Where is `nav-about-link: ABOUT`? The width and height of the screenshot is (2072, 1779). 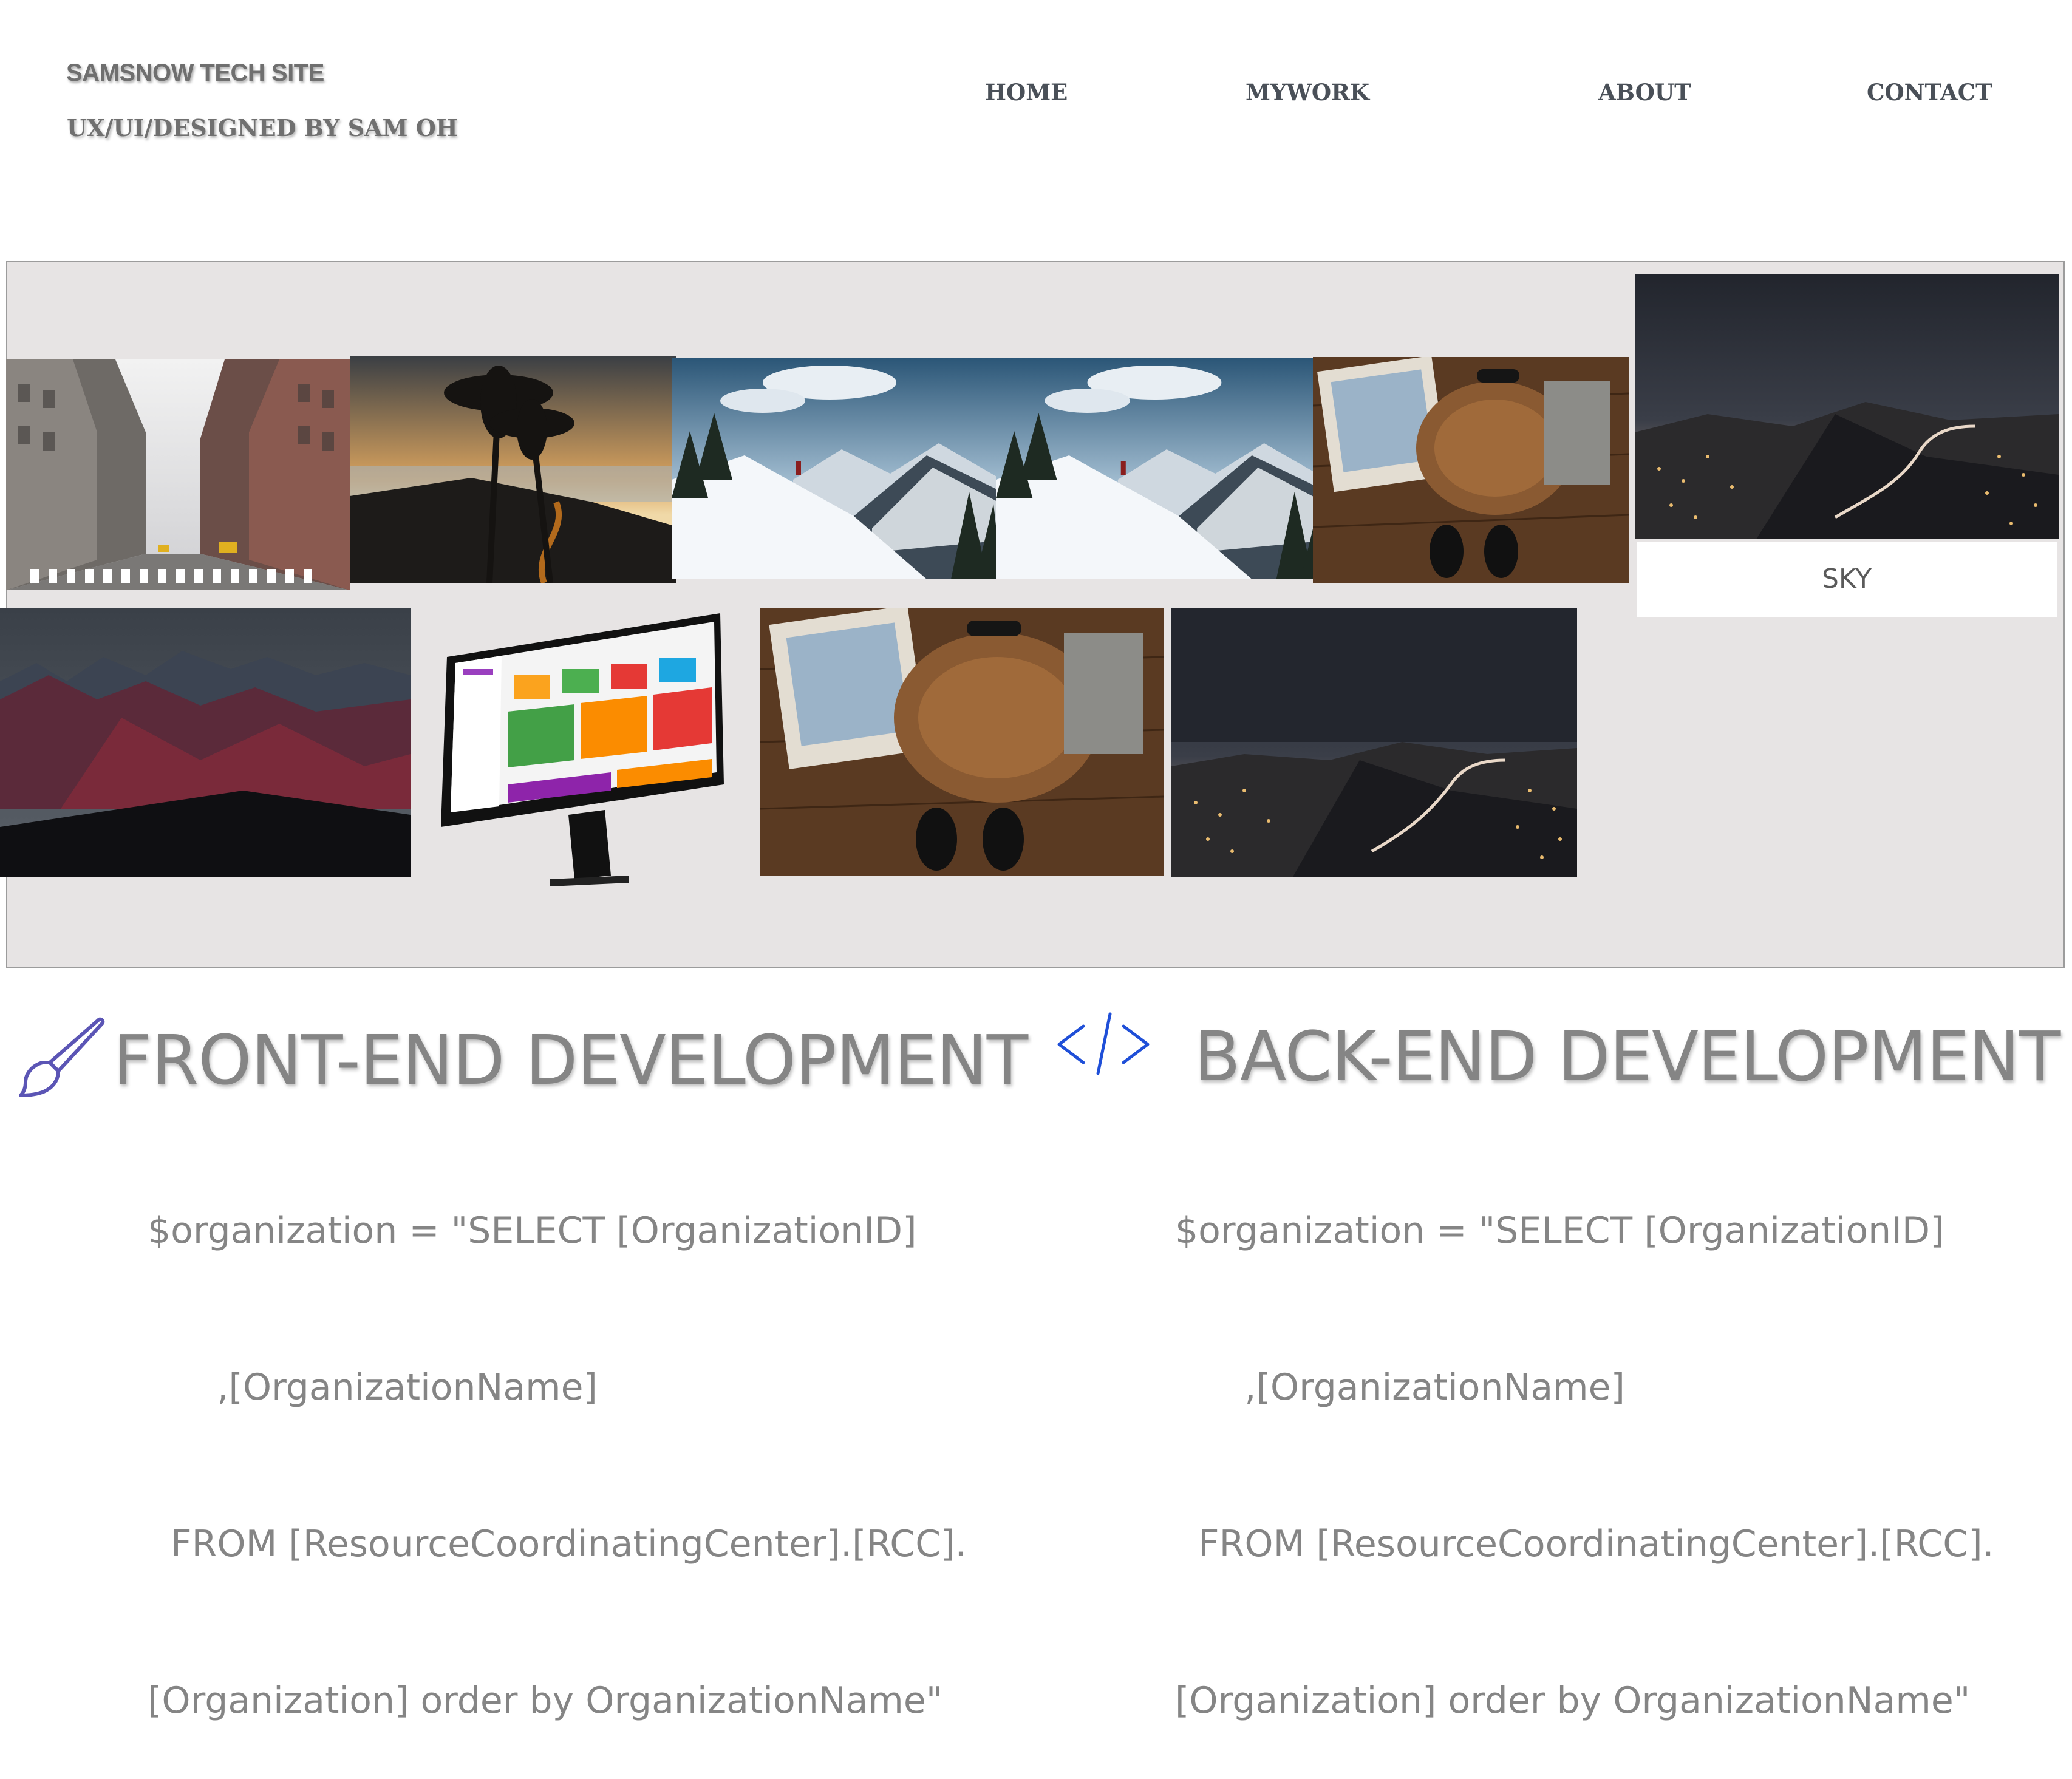
nav-about-link: ABOUT is located at coordinates (1645, 92).